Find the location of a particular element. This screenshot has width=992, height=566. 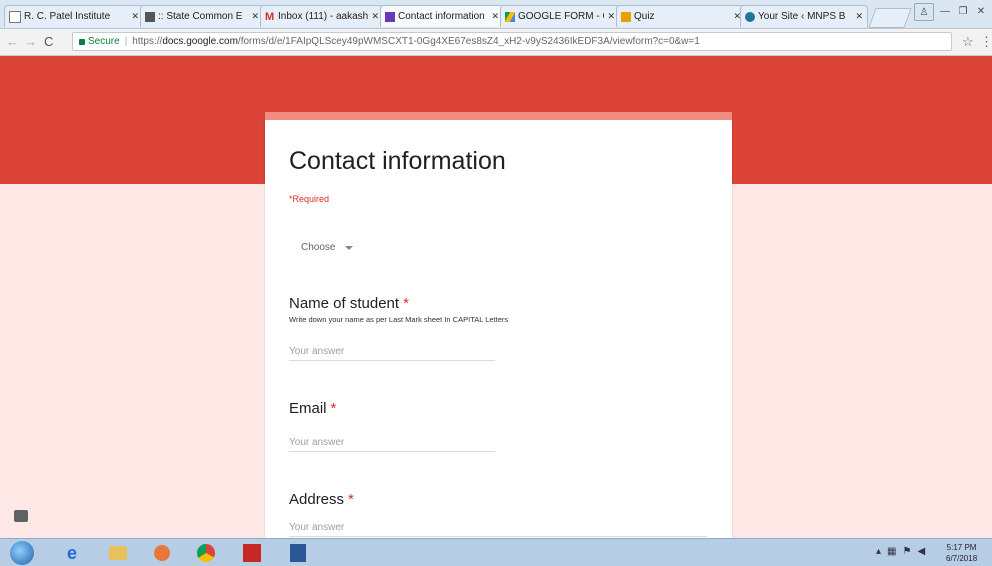

back-icon: ← is located at coordinates (12, 41).